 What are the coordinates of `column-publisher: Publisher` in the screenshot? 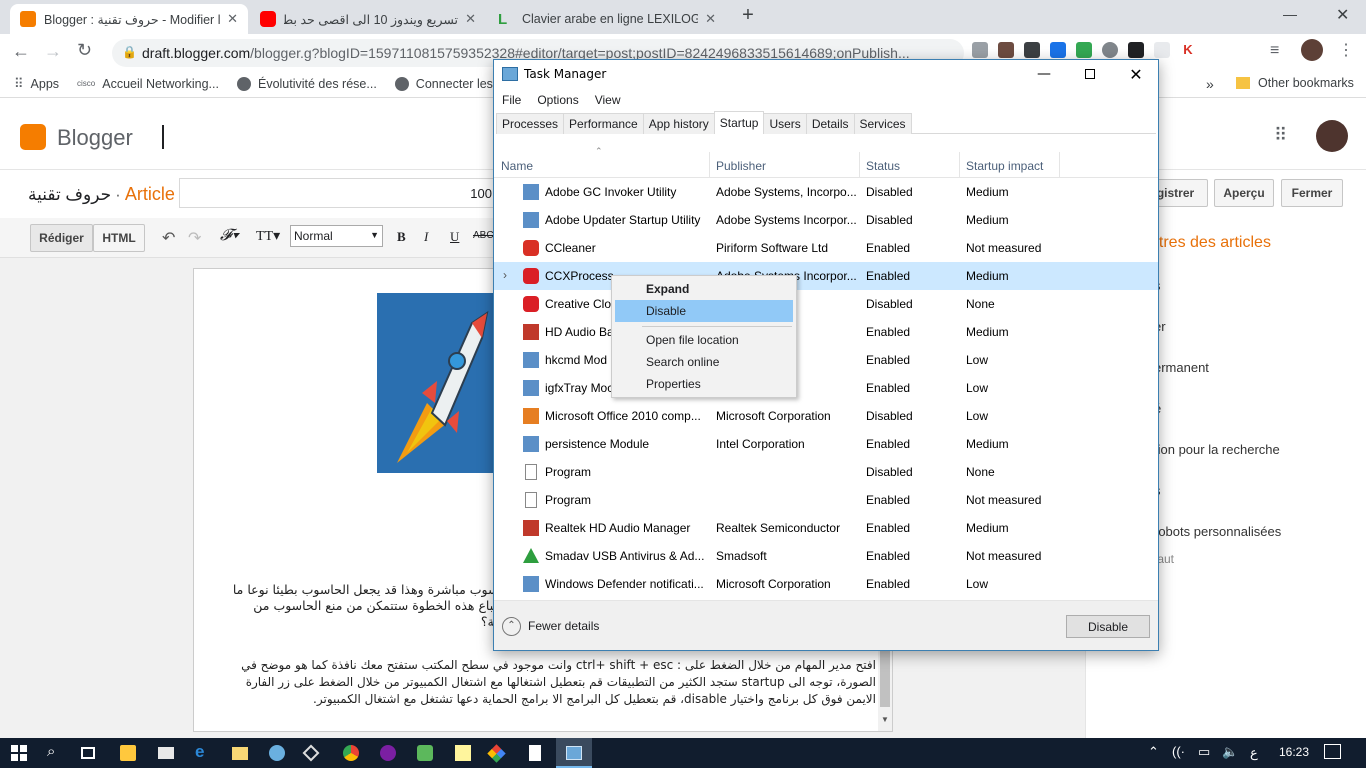 It's located at (741, 166).